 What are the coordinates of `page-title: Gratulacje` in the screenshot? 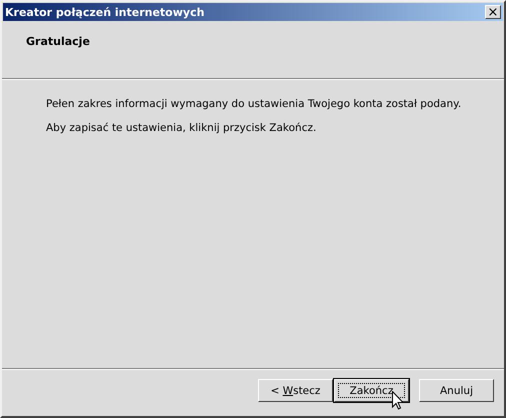 It's located at (58, 41).